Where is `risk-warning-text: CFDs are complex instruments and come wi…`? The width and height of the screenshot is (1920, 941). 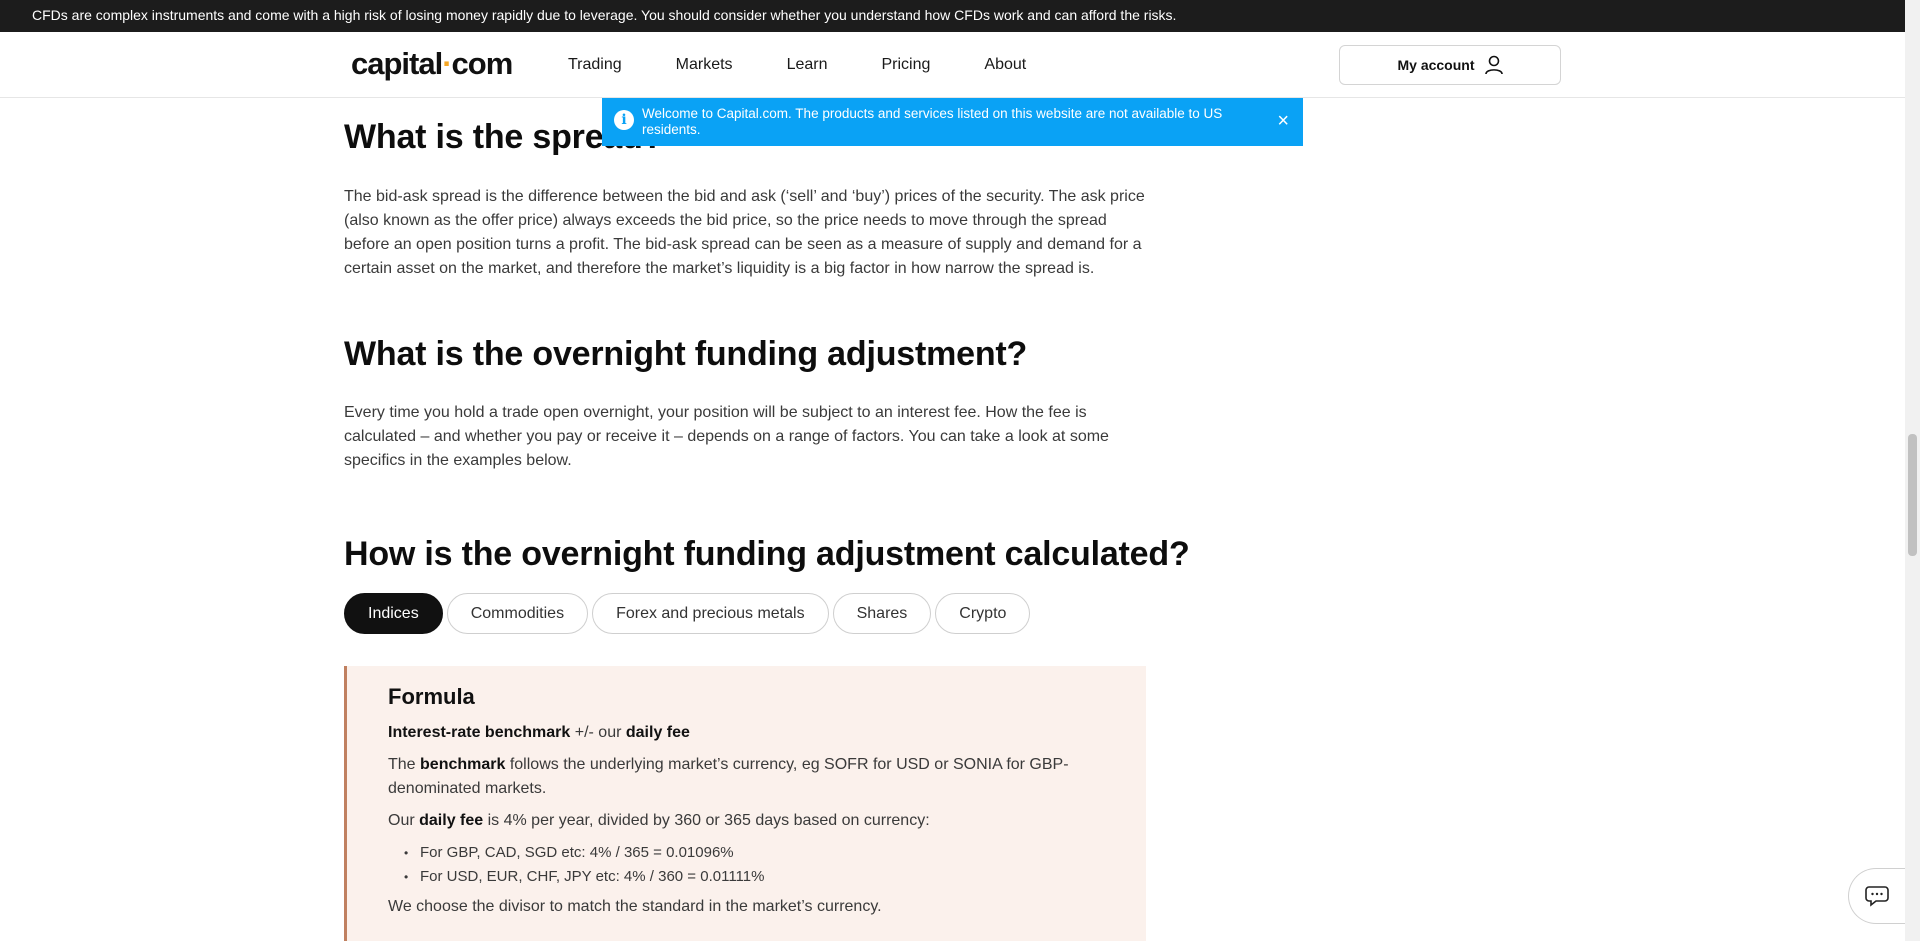 risk-warning-text: CFDs are complex instruments and come wi… is located at coordinates (604, 15).